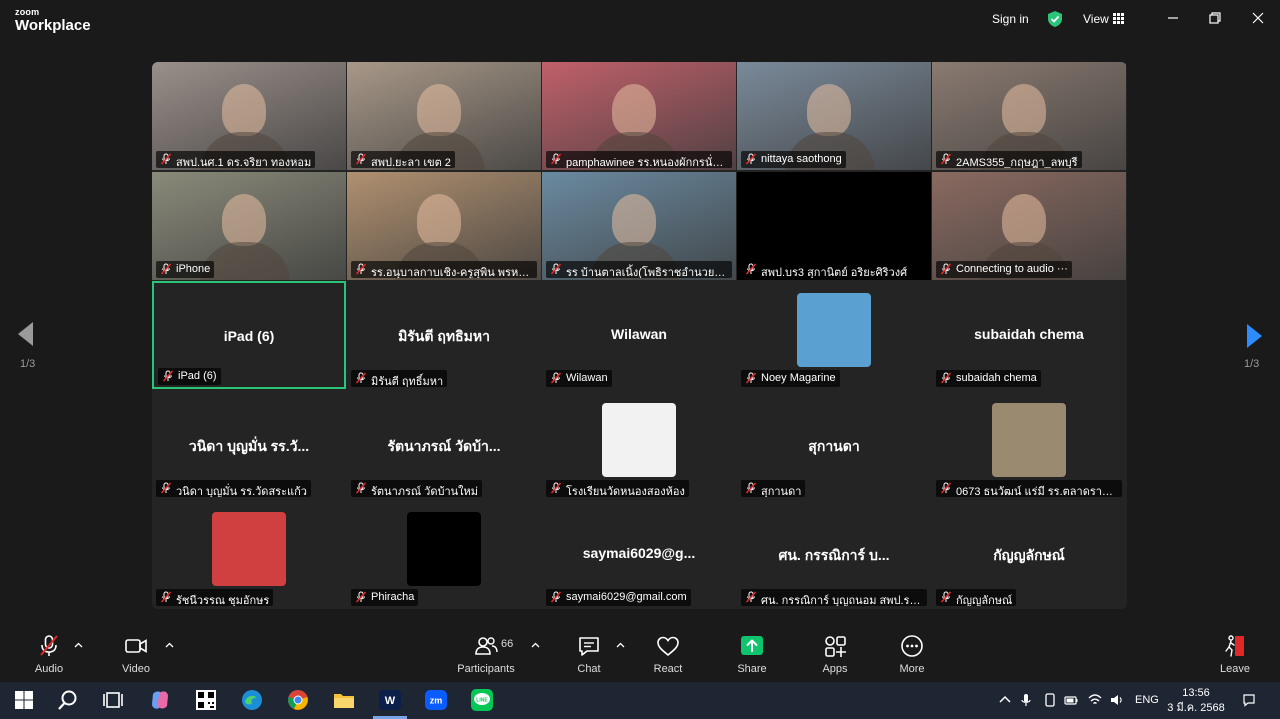  Describe the element at coordinates (1196, 701) in the screenshot. I see `taskbar-clock: 13:56 3 มี.ค. 2568` at that location.